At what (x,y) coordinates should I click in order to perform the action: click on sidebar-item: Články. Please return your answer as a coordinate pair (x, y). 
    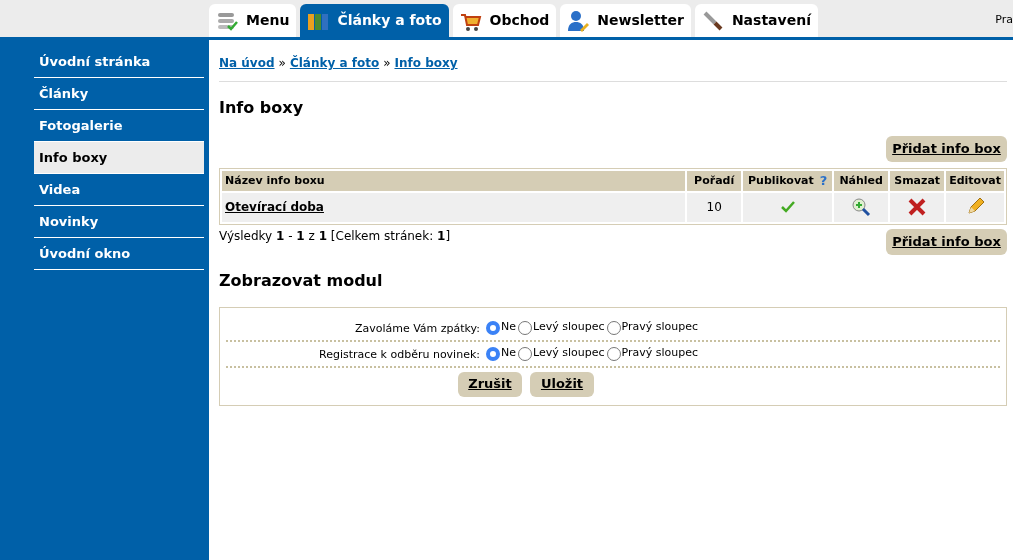
    Looking at the image, I should click on (119, 94).